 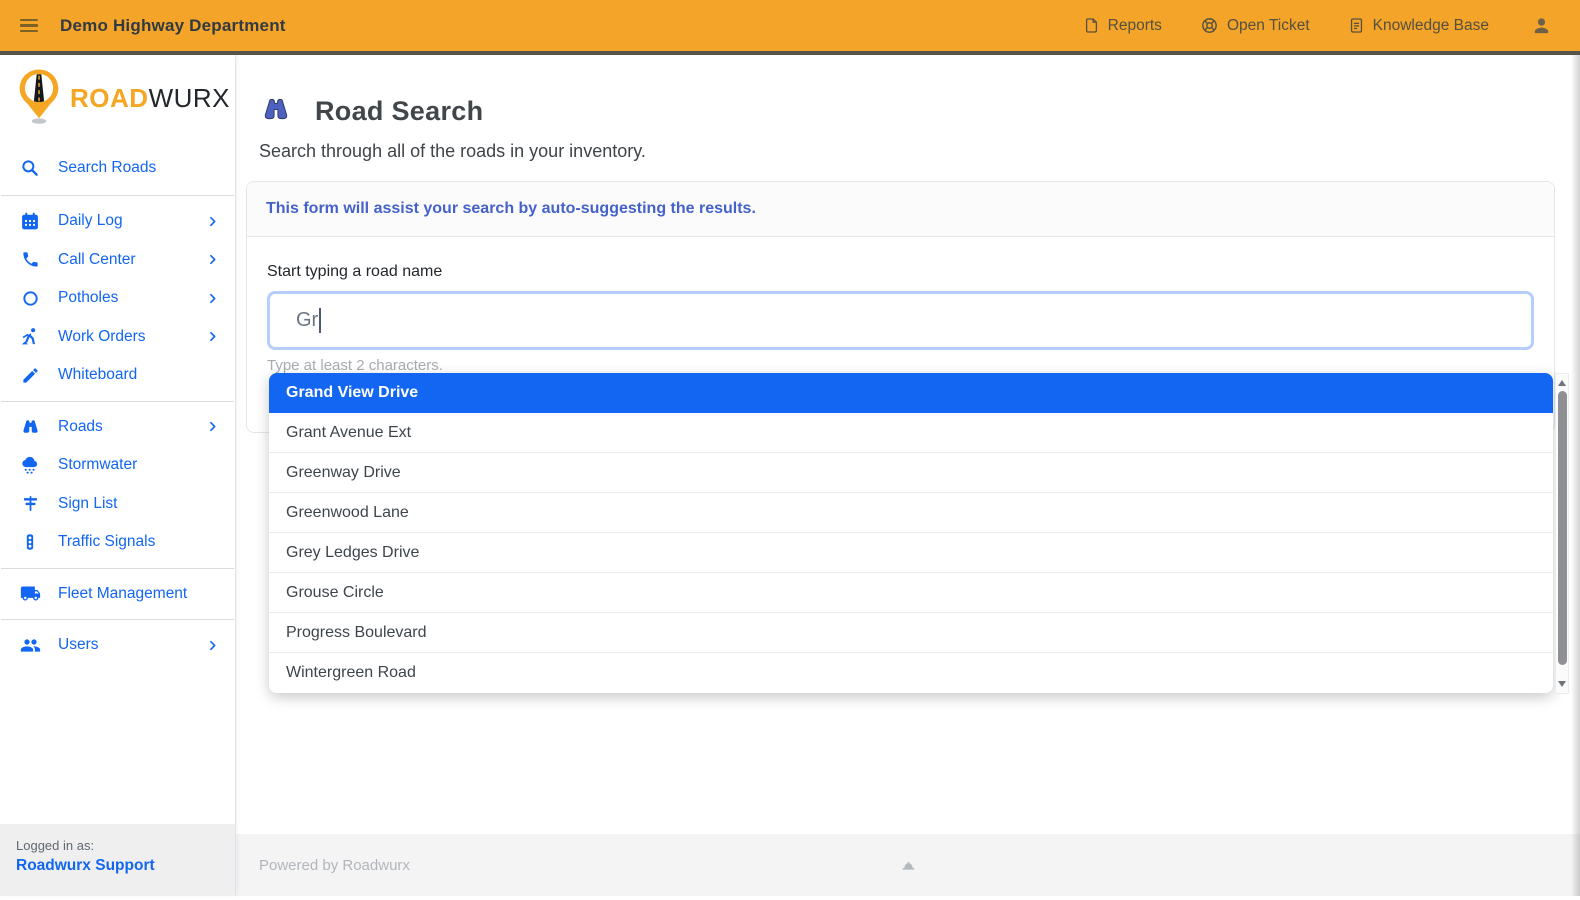 I want to click on open-ticket-label: Open Ticket, so click(x=1268, y=25).